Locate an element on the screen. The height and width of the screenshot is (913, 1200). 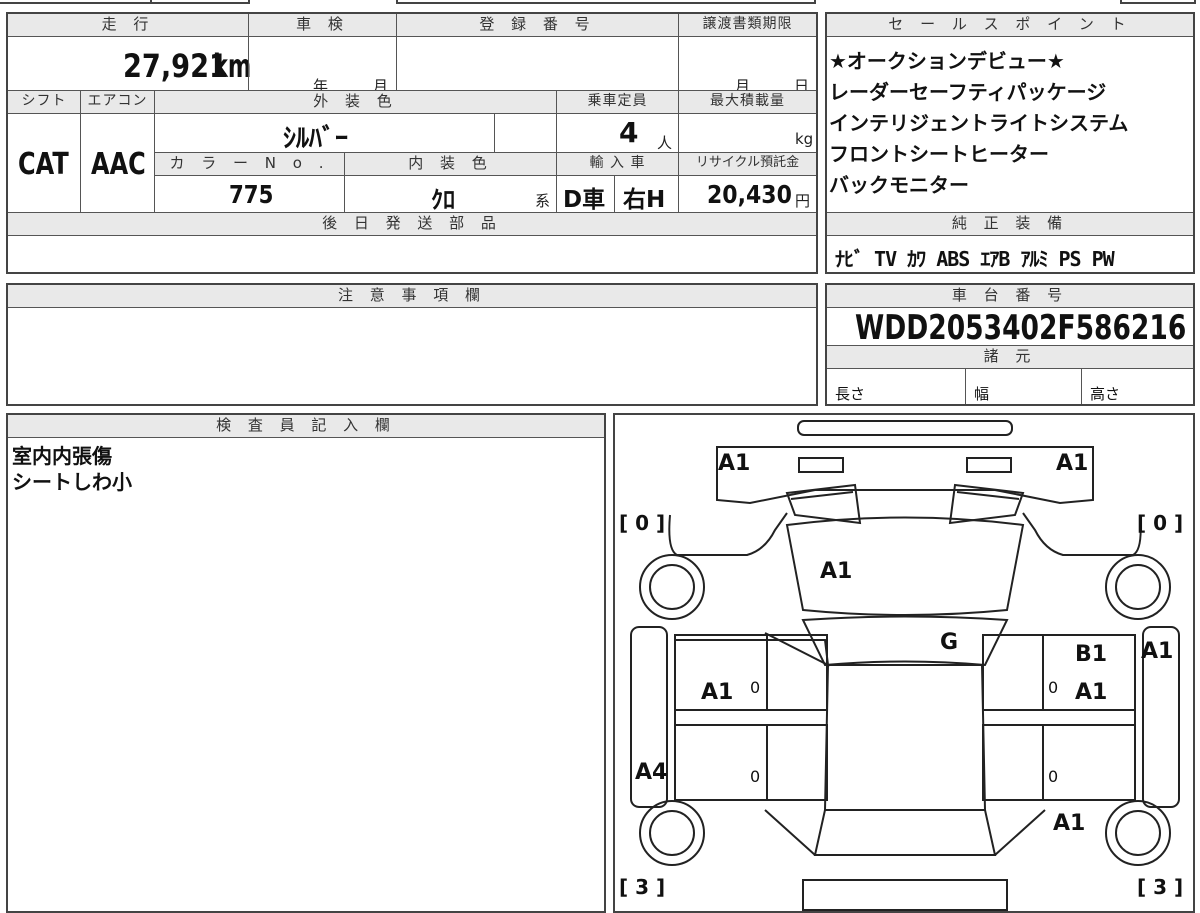
import-header: 輸 入 車 is located at coordinates (617, 164).